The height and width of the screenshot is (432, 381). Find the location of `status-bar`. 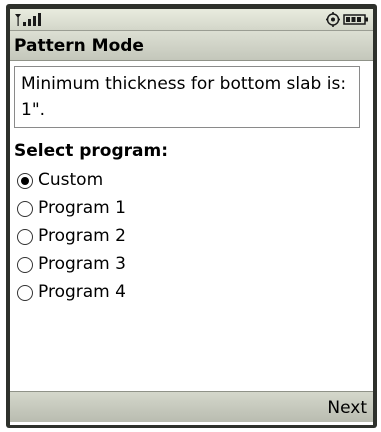

status-bar is located at coordinates (191, 20).